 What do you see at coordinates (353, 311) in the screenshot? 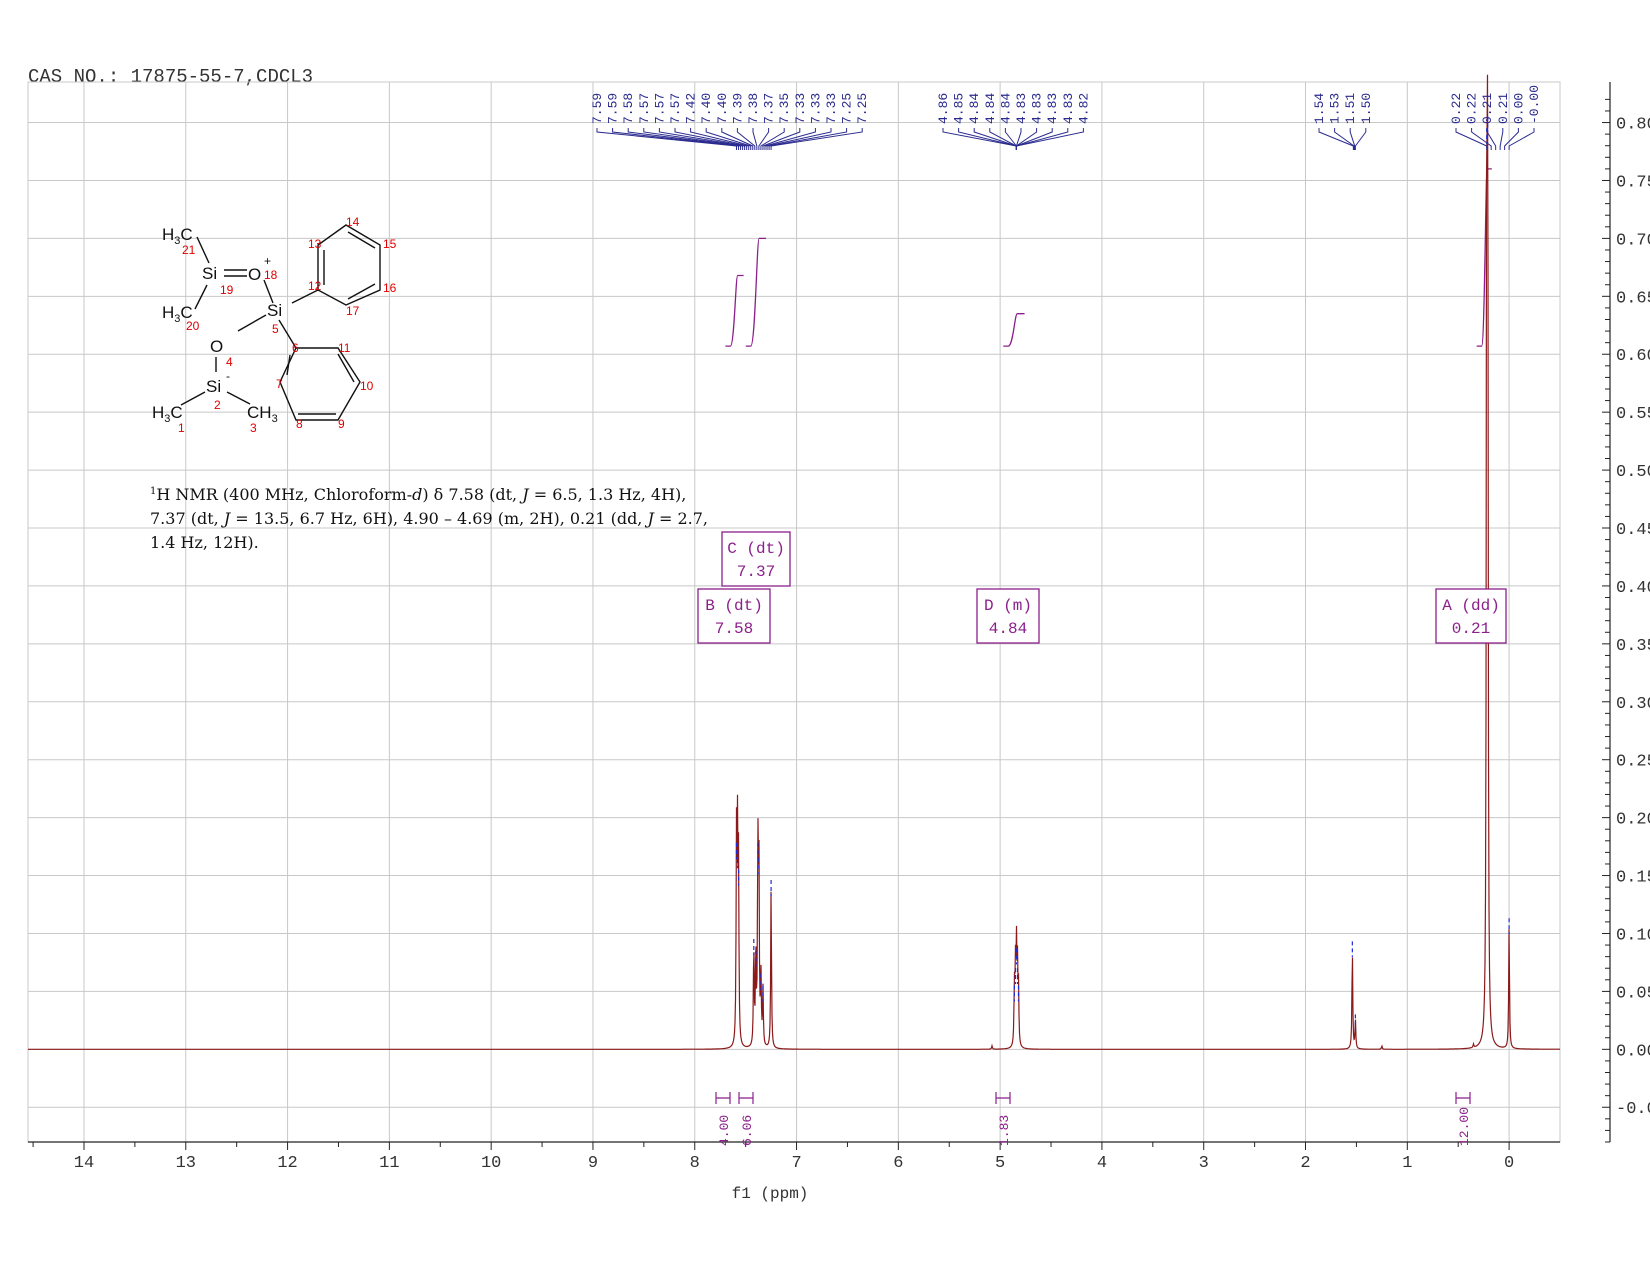
I see `atom-number: 17` at bounding box center [353, 311].